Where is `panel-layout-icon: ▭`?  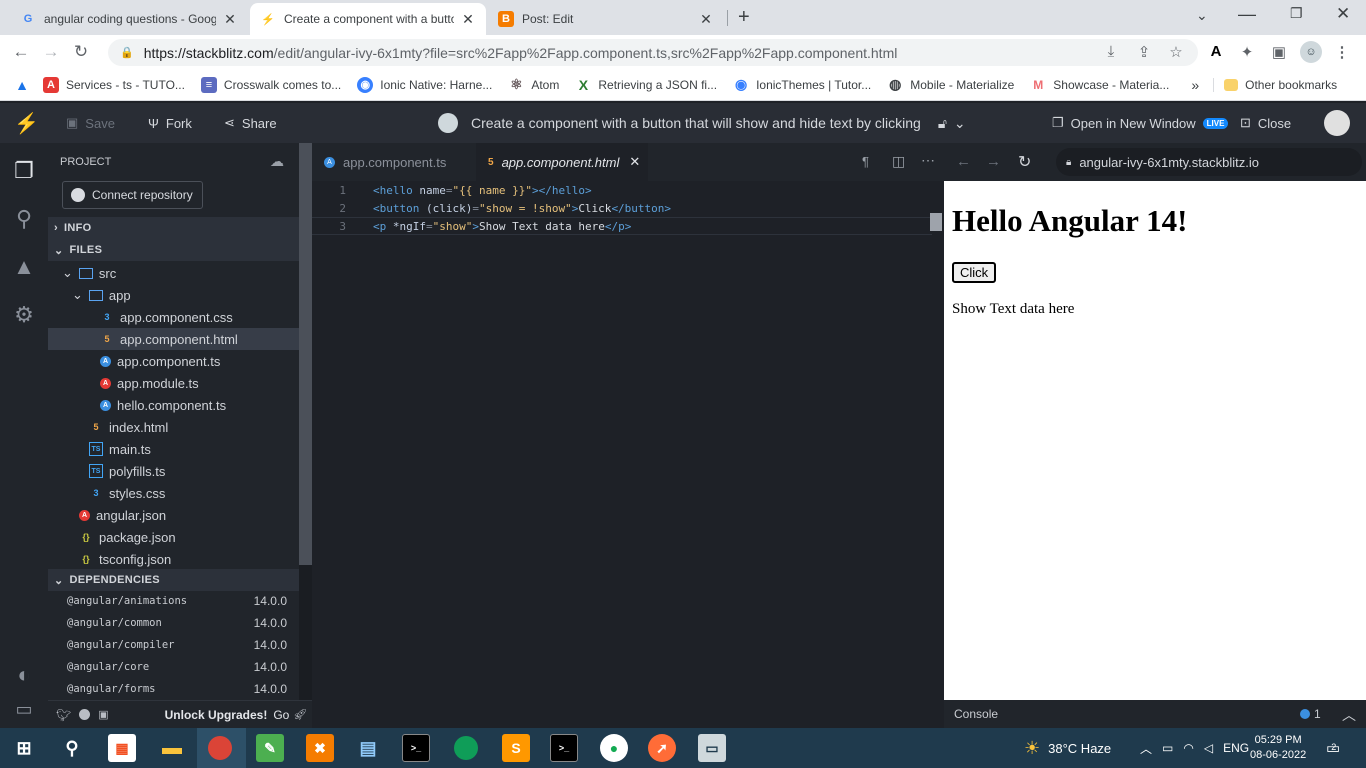 panel-layout-icon: ▭ is located at coordinates (24, 709).